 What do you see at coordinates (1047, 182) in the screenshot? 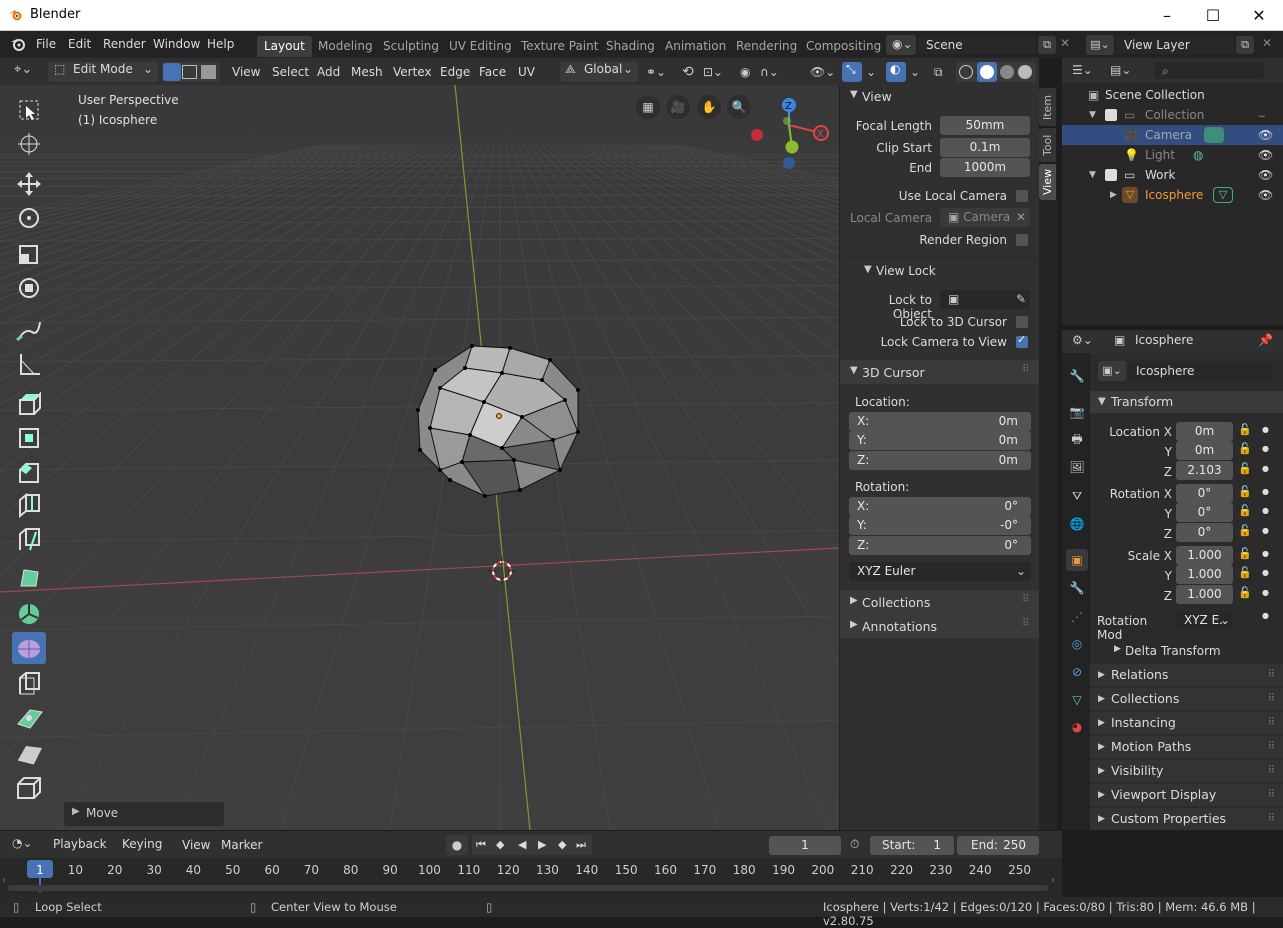
I see `tab-view: View` at bounding box center [1047, 182].